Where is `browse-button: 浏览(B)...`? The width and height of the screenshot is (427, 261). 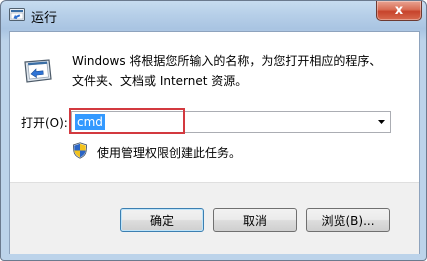 browse-button: 浏览(B)... is located at coordinates (348, 220).